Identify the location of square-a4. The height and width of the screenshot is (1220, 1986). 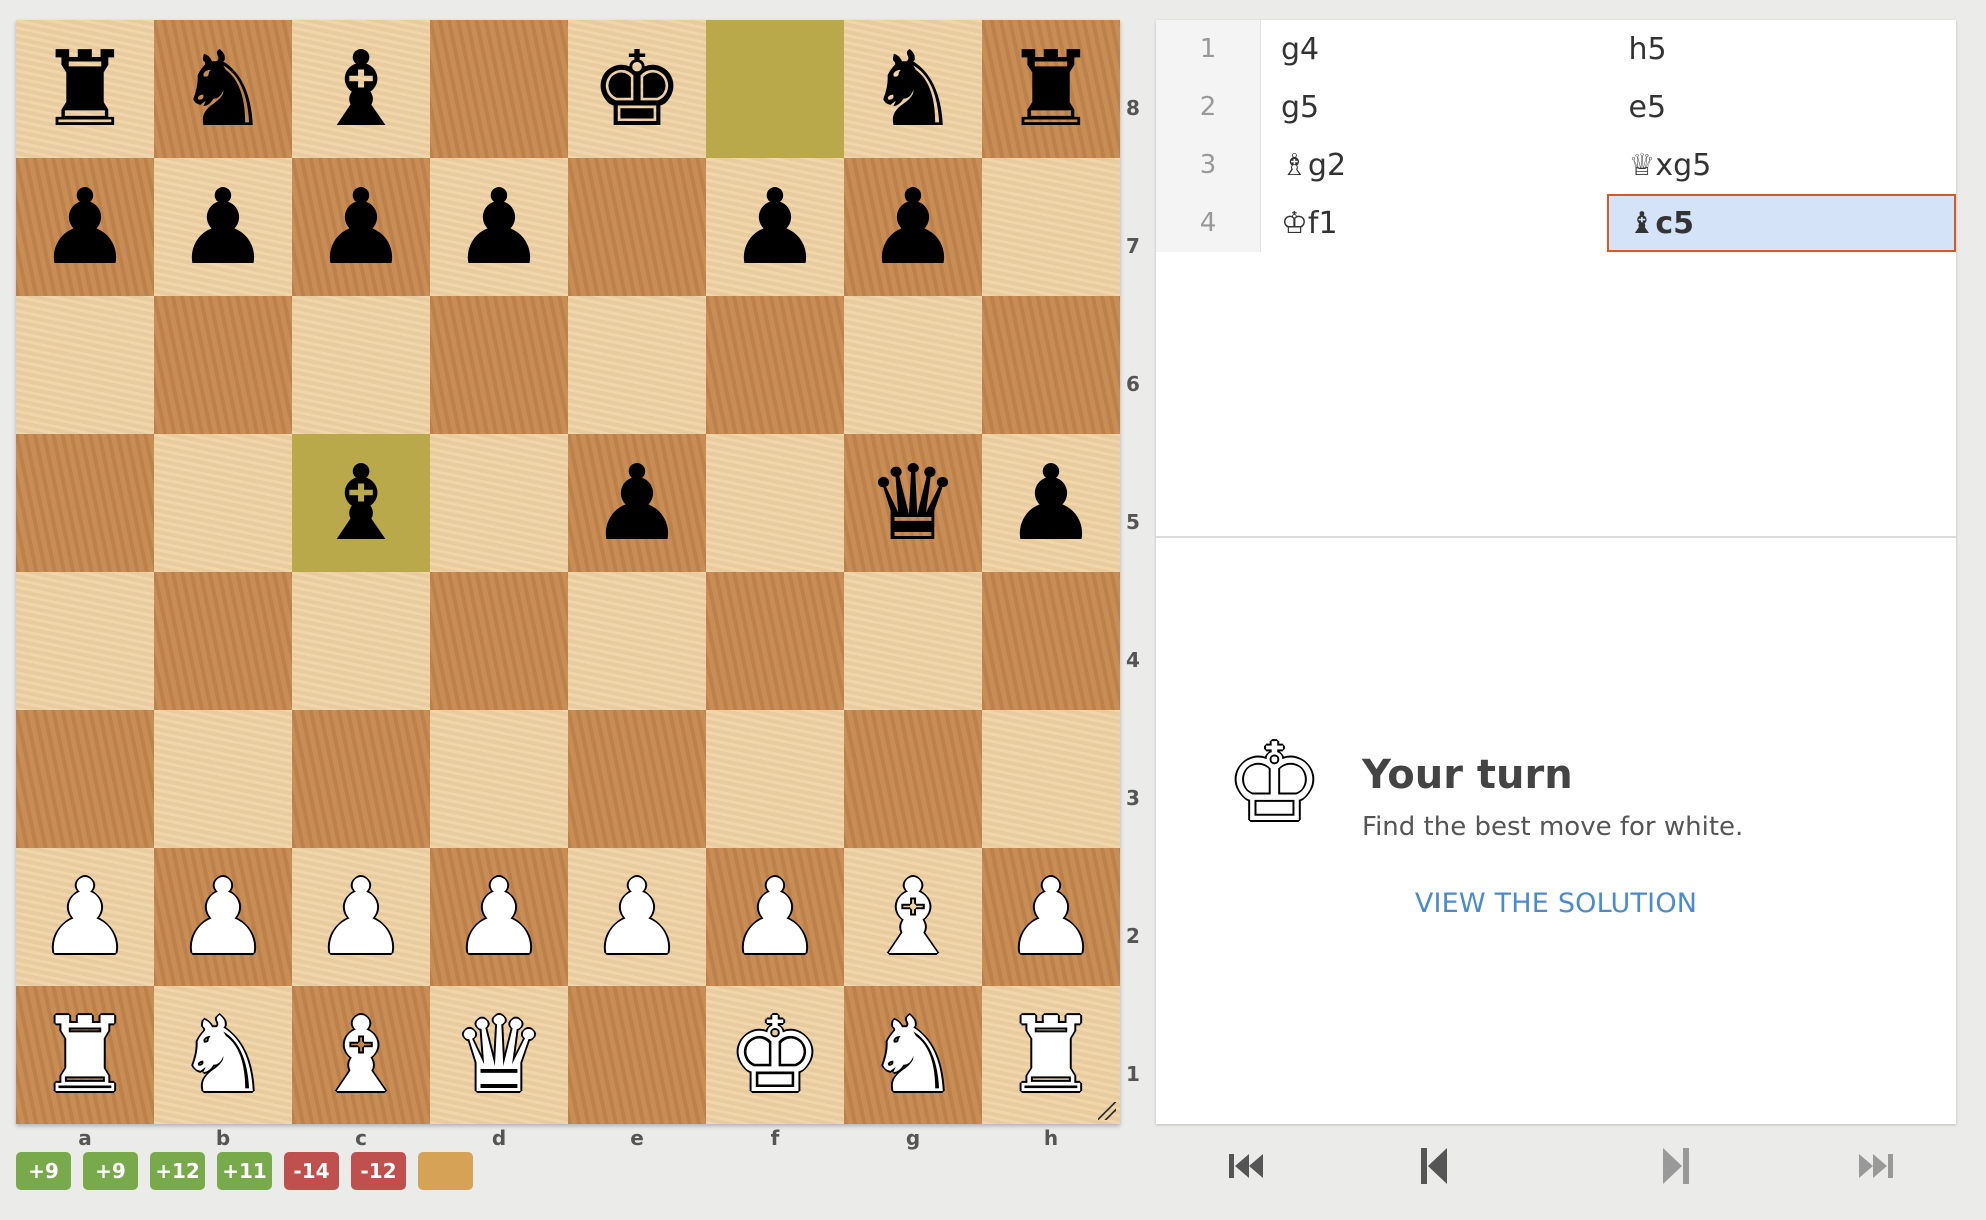
(85, 641).